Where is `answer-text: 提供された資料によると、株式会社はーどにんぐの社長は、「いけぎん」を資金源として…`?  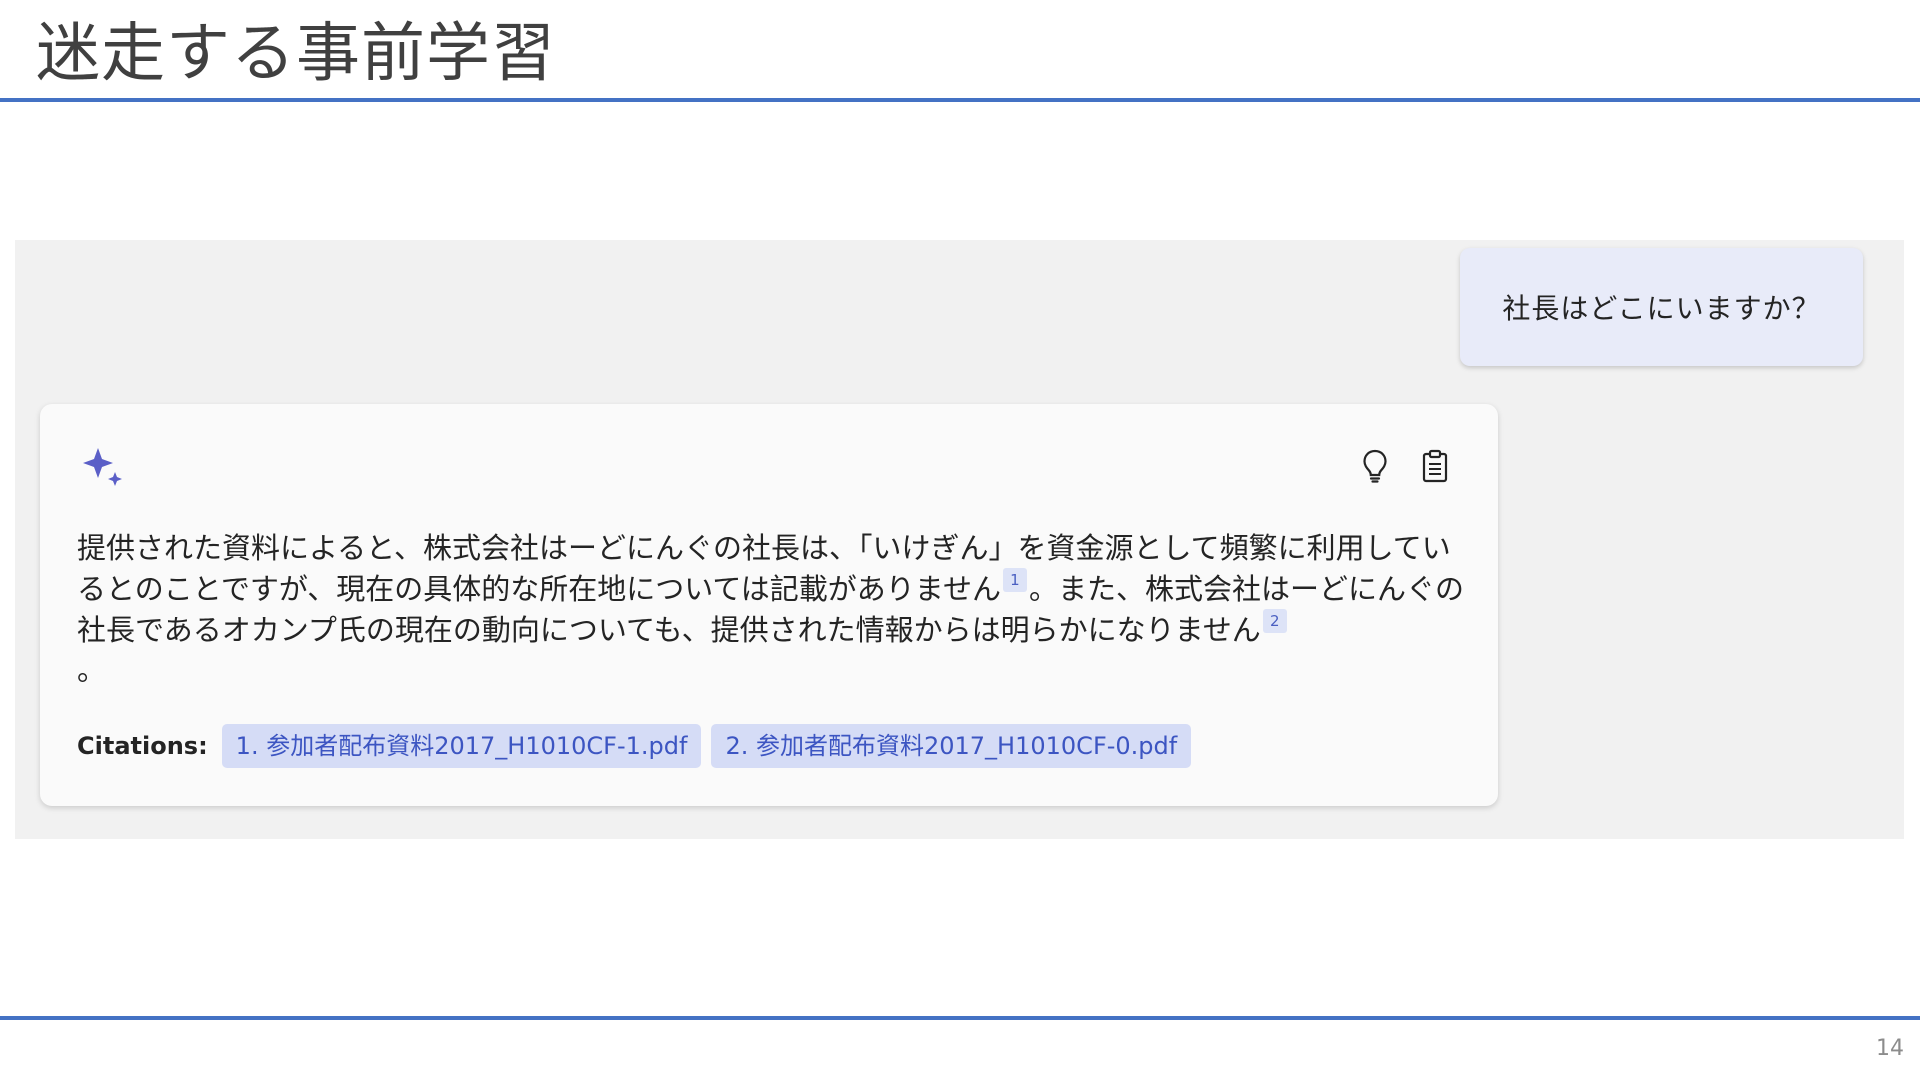 answer-text: 提供された資料によると、株式会社はーどにんぐの社長は、「いけぎん」を資金源として… is located at coordinates (777, 609).